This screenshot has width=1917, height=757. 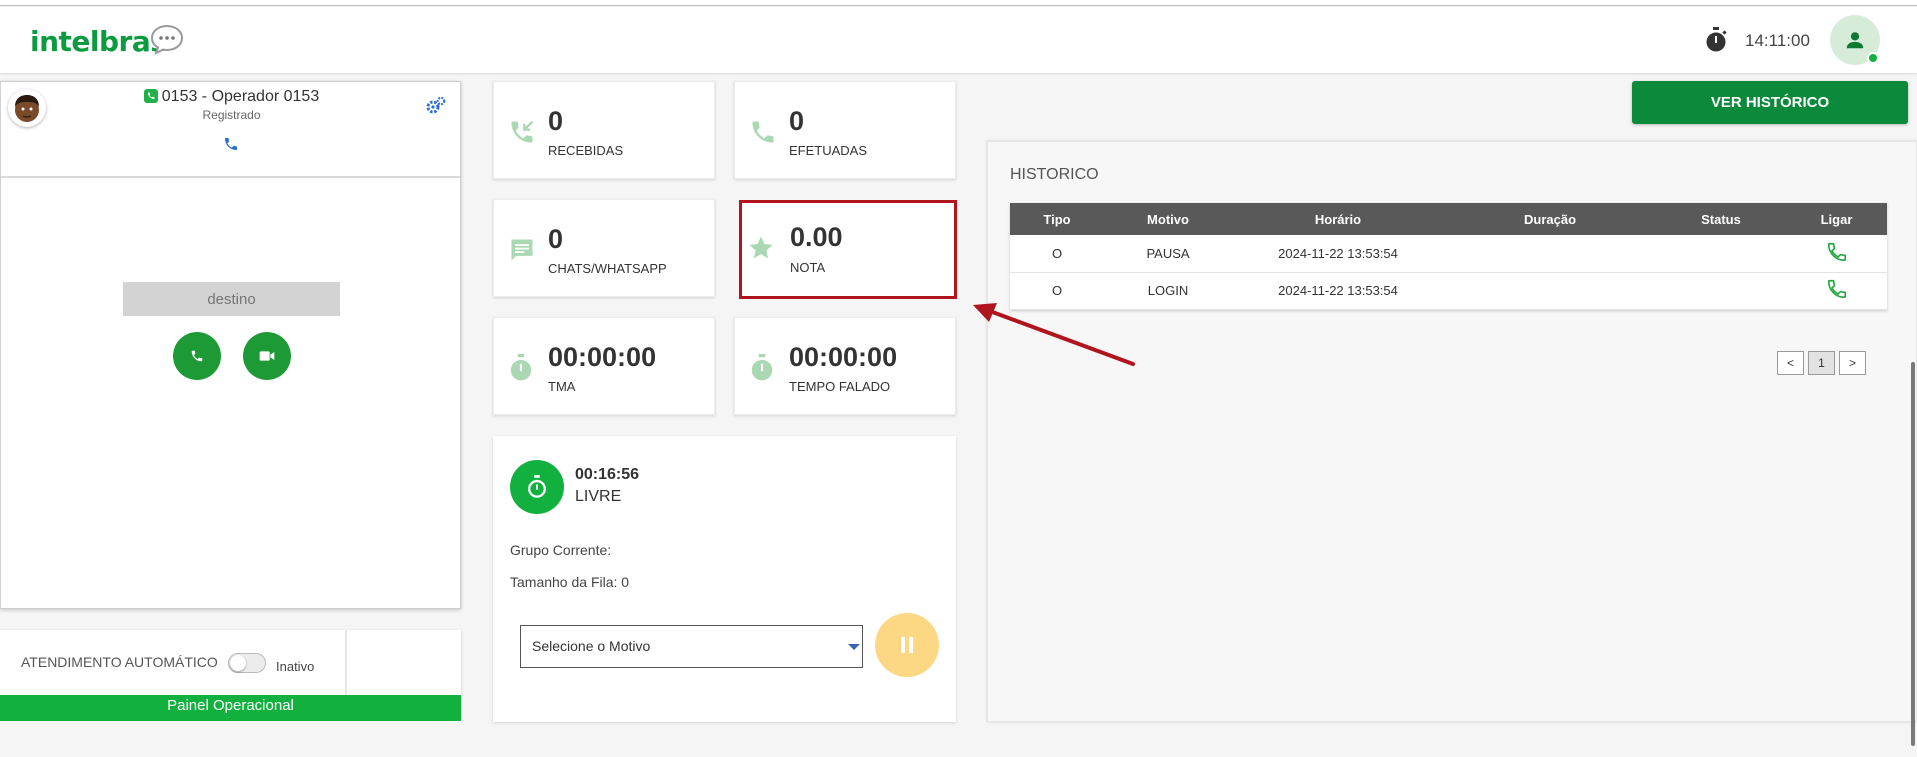 I want to click on auto-answer-toggle, so click(x=247, y=663).